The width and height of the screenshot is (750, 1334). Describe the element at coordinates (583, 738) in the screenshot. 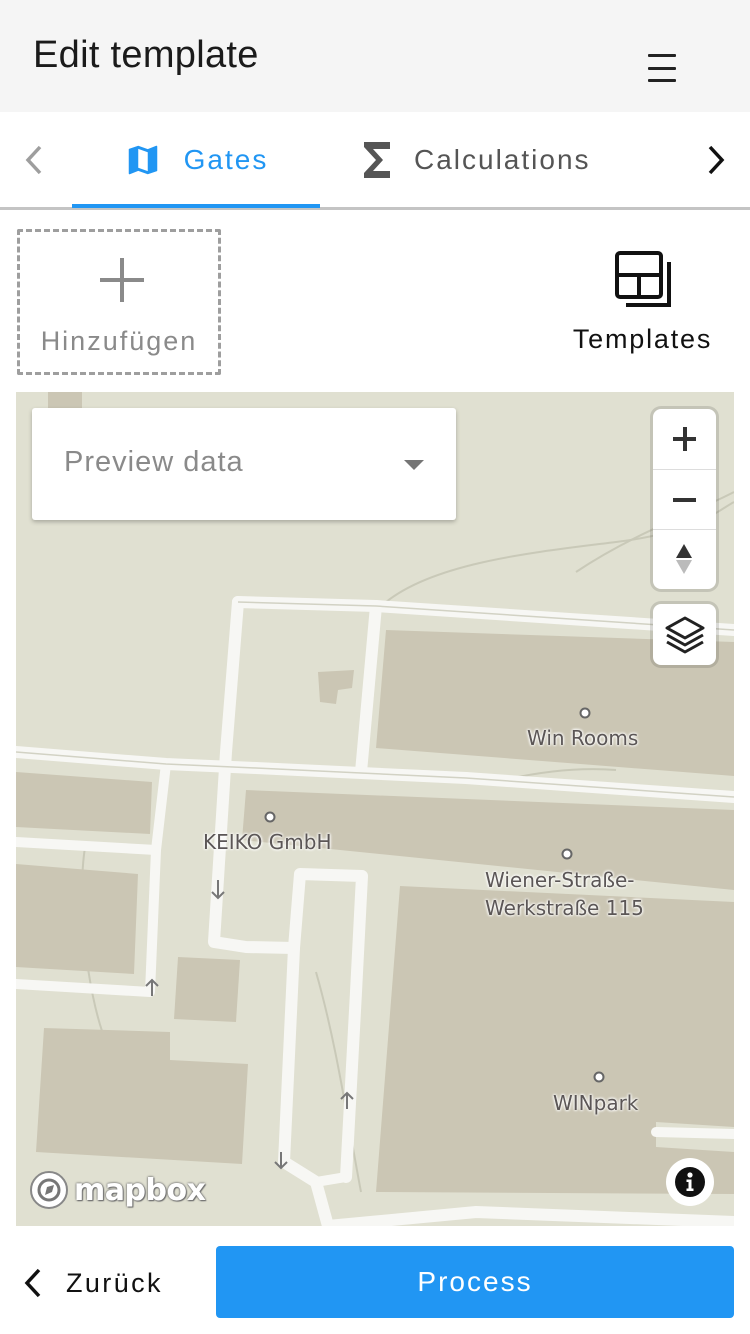

I see `poi-label-win-rooms: Win Rooms` at that location.